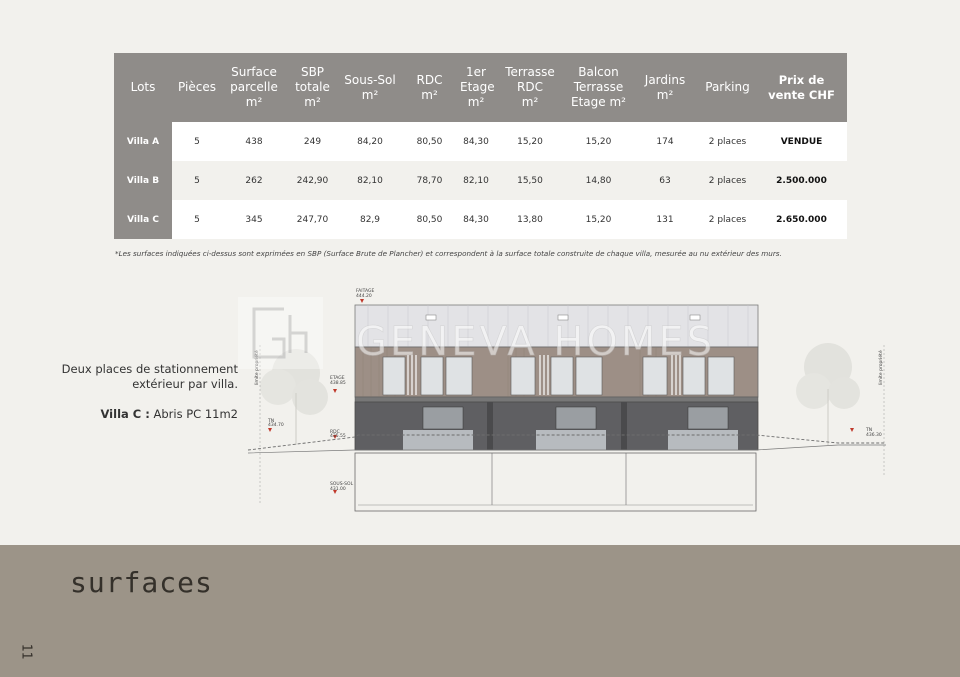  I want to click on col-header-surface-parcelle: Surface parcelle m², so click(254, 87).